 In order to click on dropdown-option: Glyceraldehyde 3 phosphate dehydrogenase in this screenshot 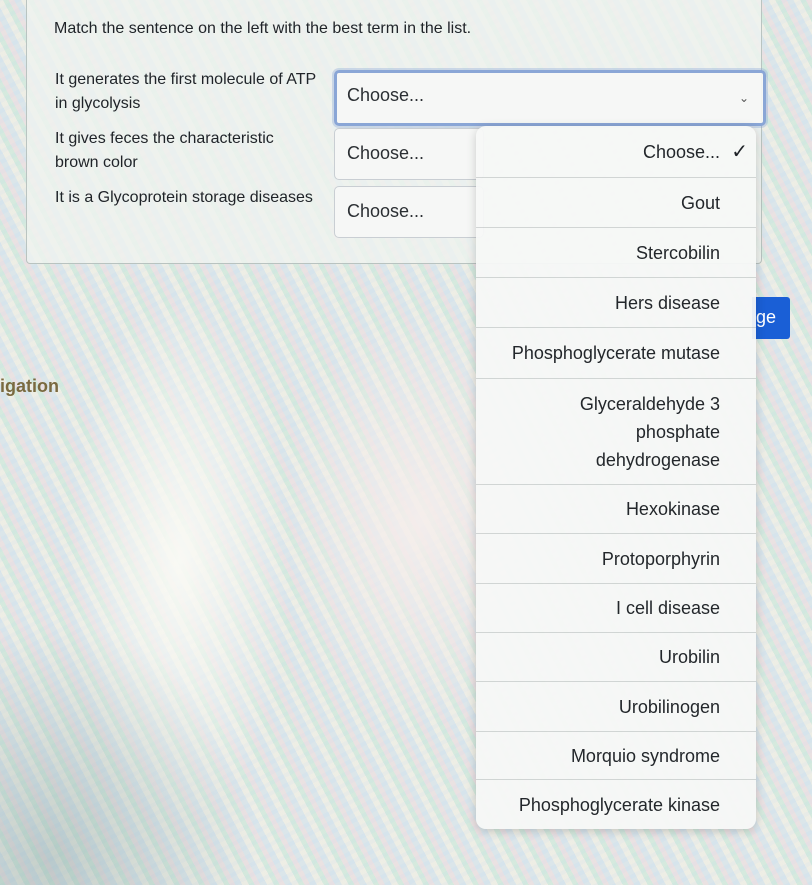, I will do `click(616, 431)`.